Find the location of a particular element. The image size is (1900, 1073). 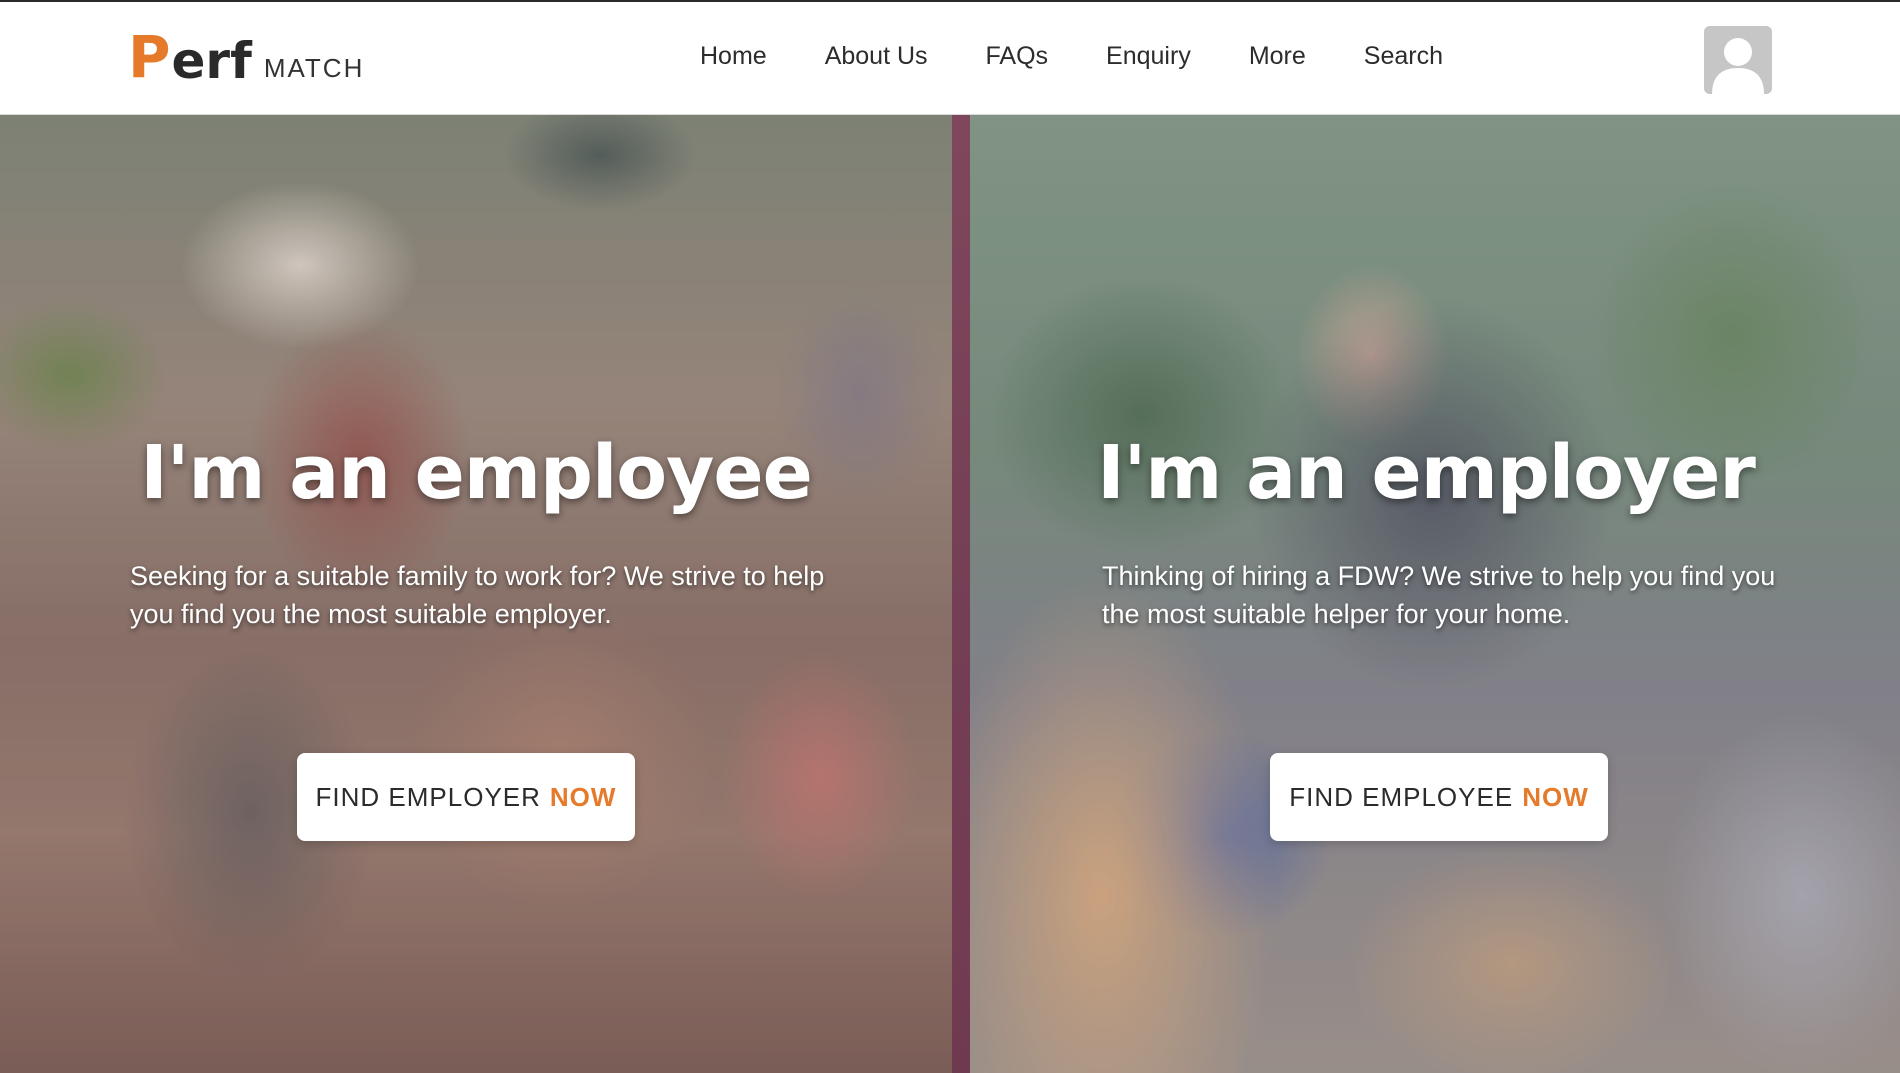

nav-item-search: Search is located at coordinates (1403, 56).